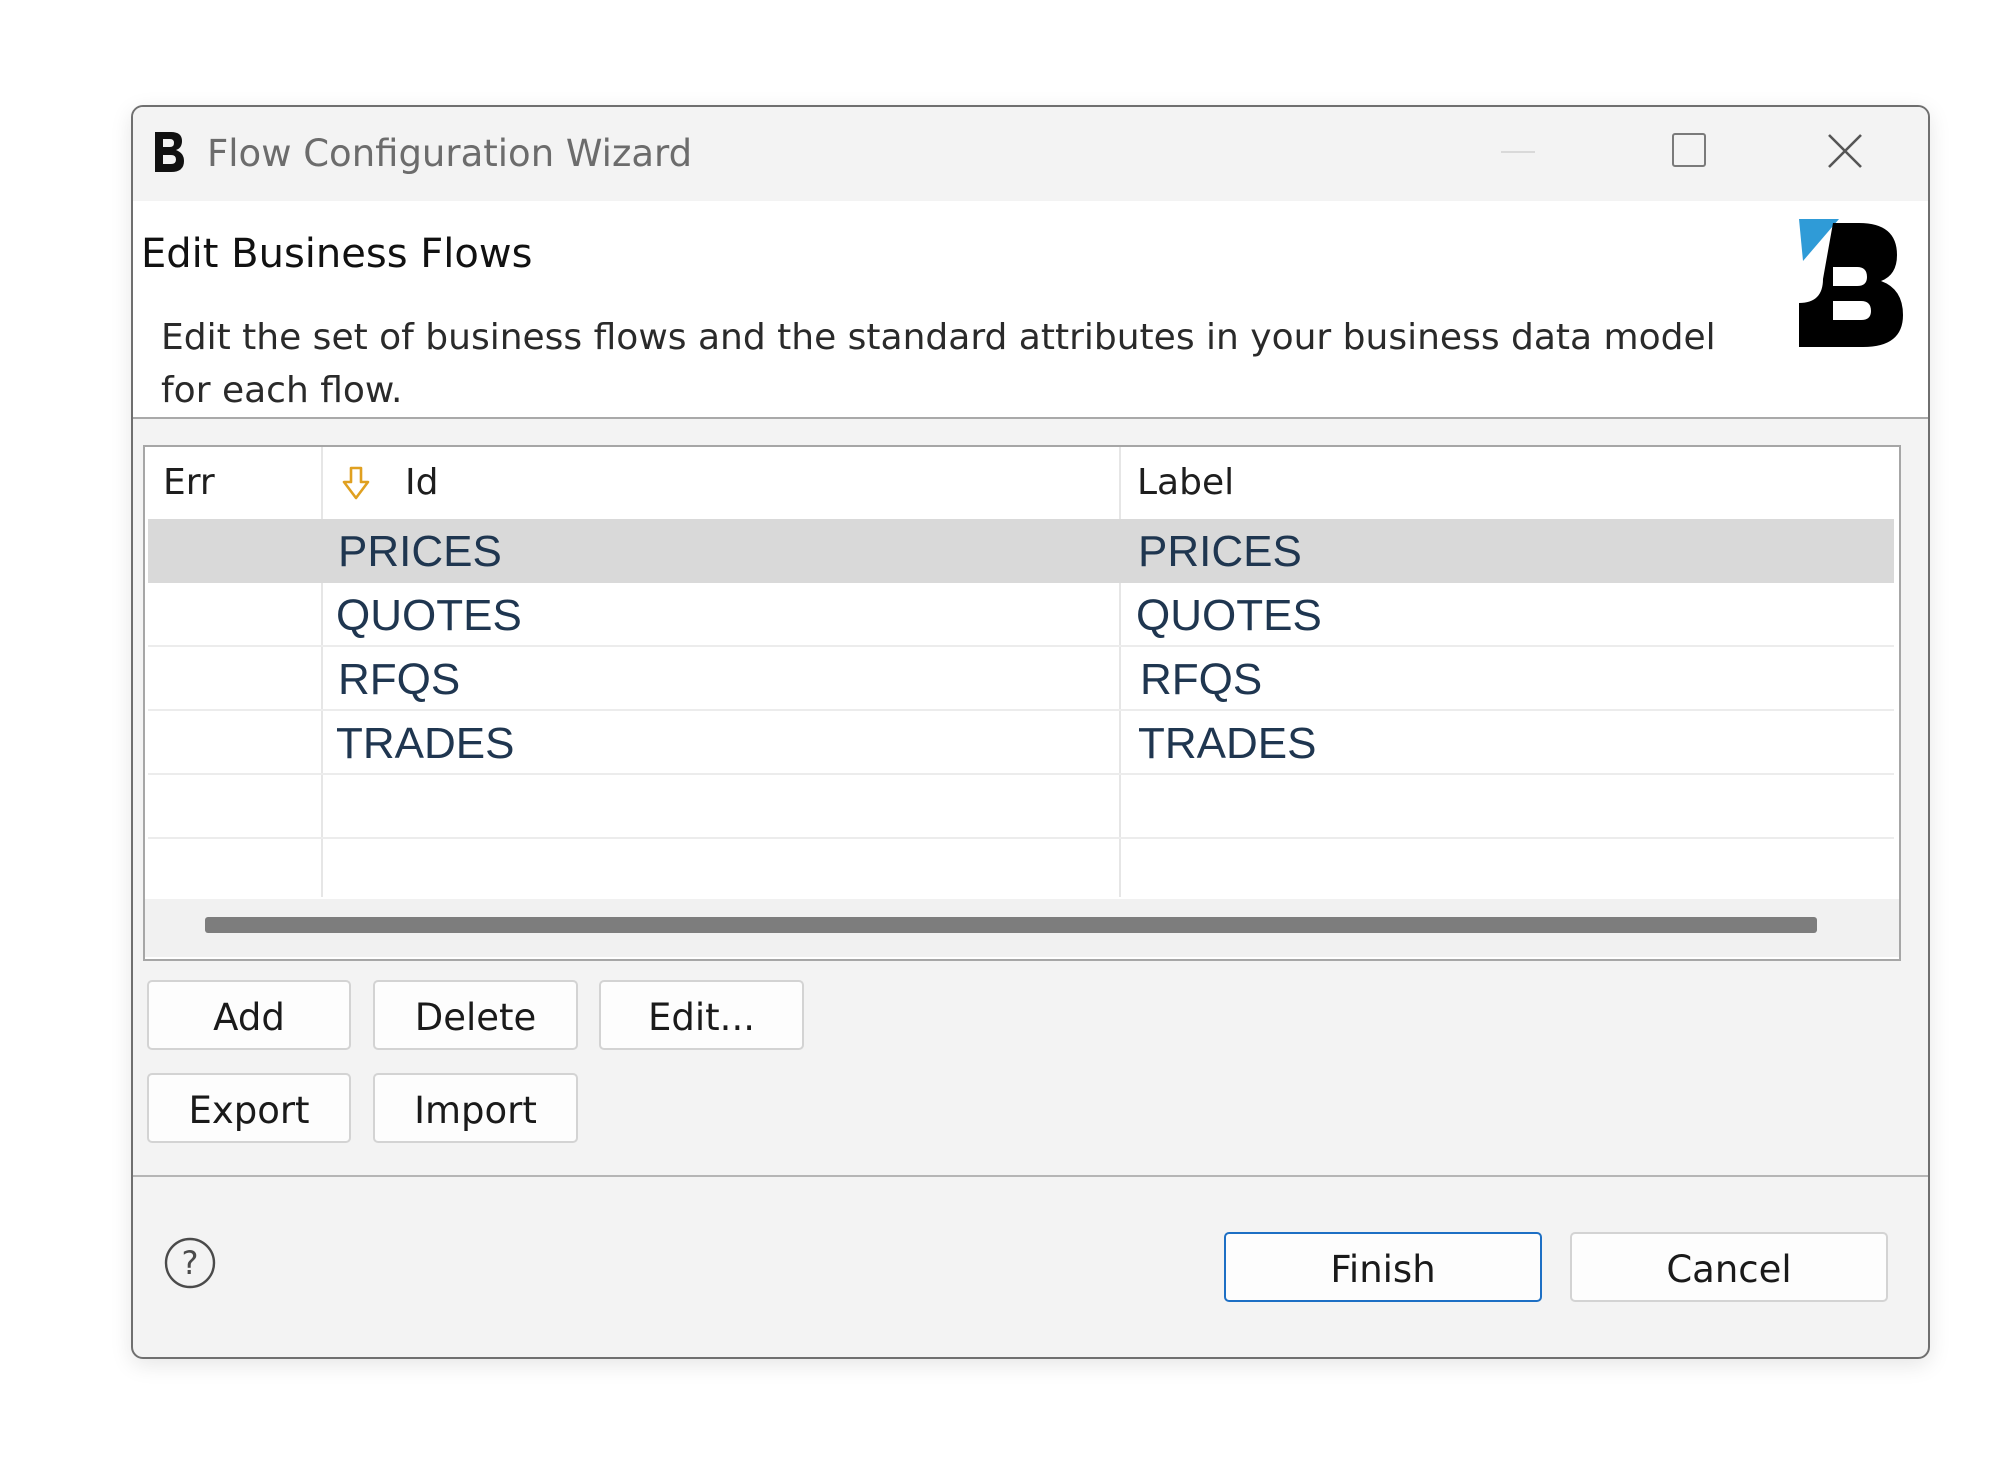 This screenshot has height=1460, width=2000. What do you see at coordinates (1201, 679) in the screenshot?
I see `label-cell: RFQS` at bounding box center [1201, 679].